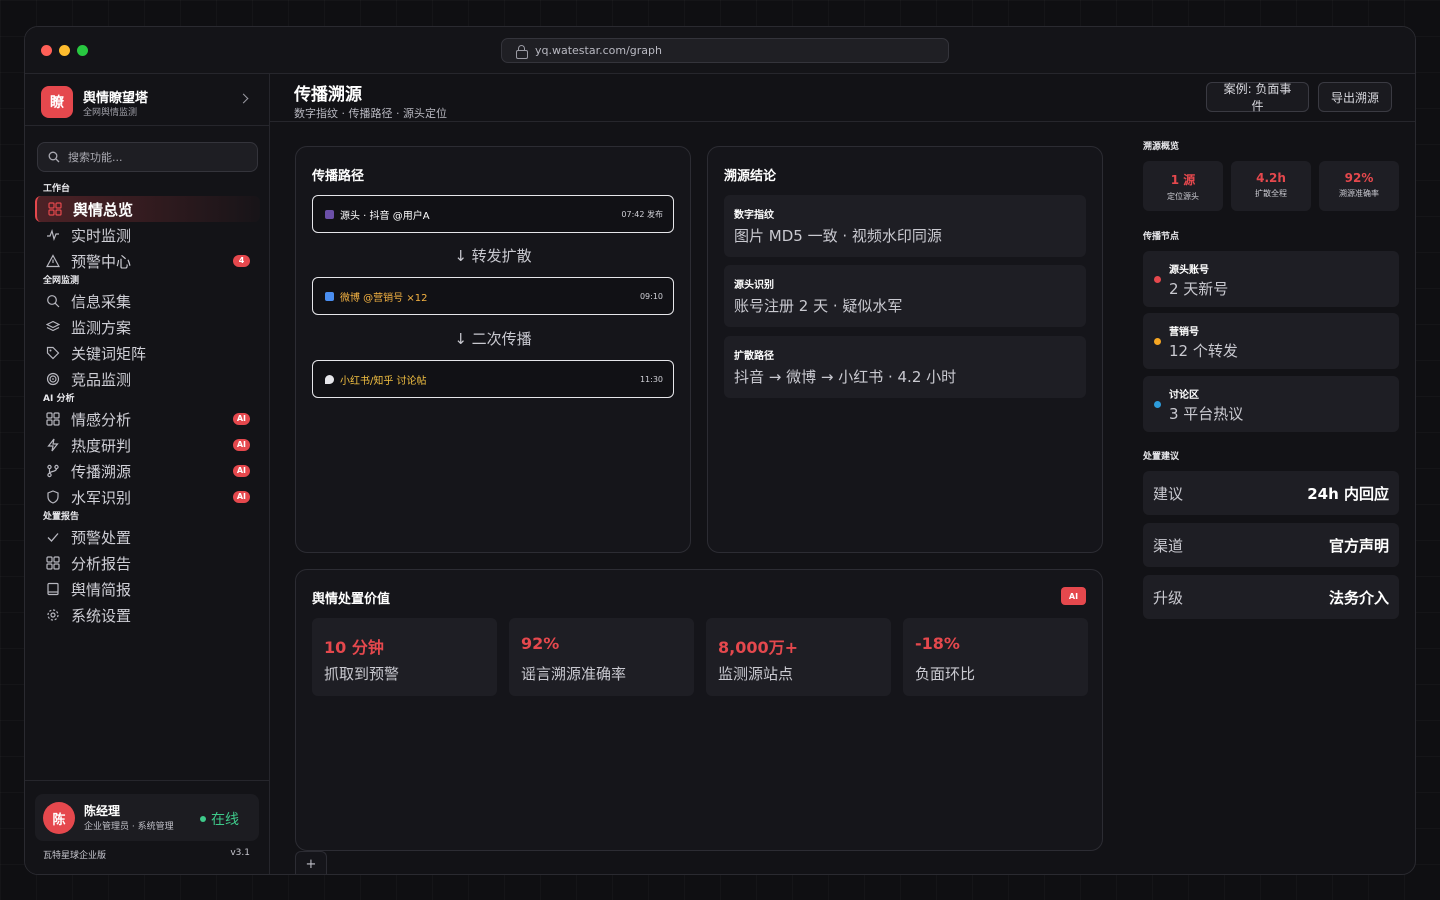 This screenshot has width=1440, height=900. I want to click on propagation-node: 源头账号 2 天新号, so click(1271, 279).